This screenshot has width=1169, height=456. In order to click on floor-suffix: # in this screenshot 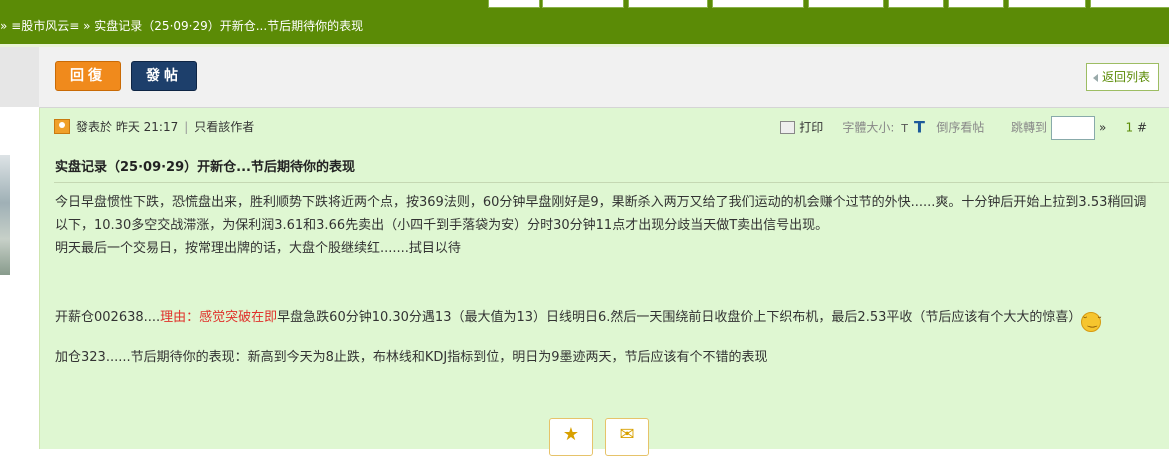, I will do `click(1141, 127)`.